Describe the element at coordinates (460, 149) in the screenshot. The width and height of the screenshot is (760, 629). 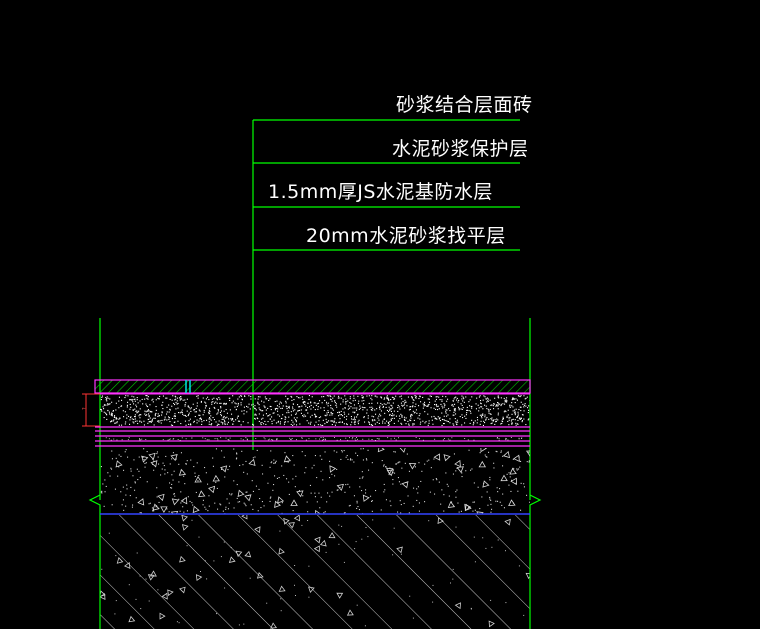
I see `label-protective-mortar: 水泥砂浆保护层` at that location.